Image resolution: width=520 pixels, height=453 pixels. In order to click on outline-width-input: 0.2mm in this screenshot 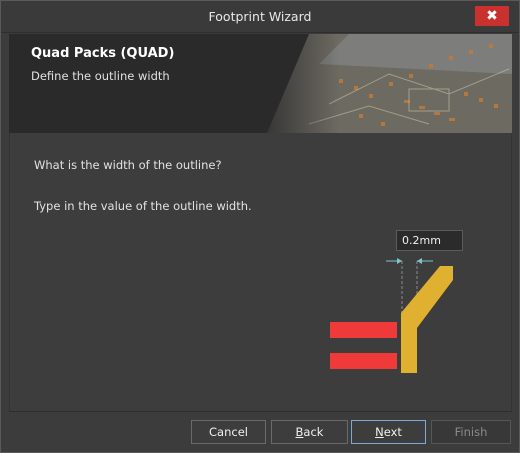, I will do `click(429, 240)`.